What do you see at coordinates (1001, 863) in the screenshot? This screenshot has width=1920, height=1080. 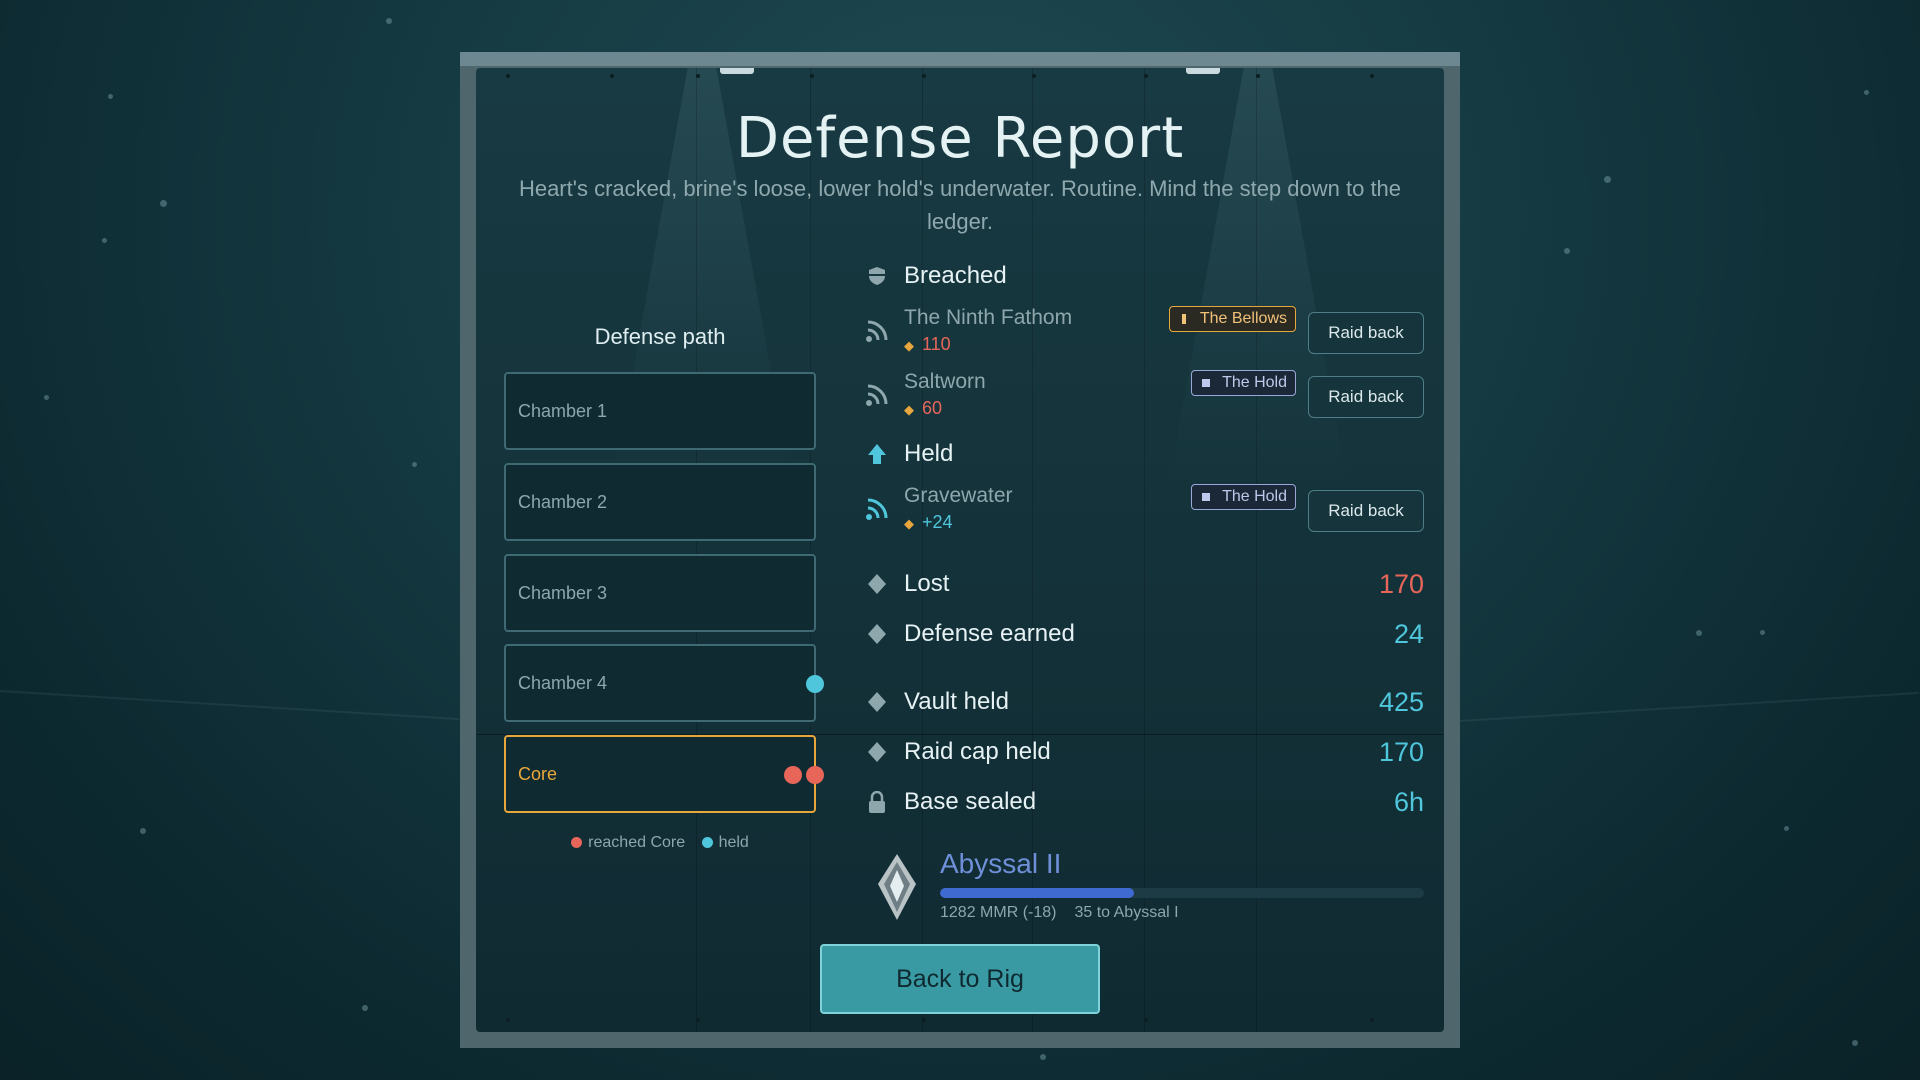 I see `rank-name: Abyssal II` at bounding box center [1001, 863].